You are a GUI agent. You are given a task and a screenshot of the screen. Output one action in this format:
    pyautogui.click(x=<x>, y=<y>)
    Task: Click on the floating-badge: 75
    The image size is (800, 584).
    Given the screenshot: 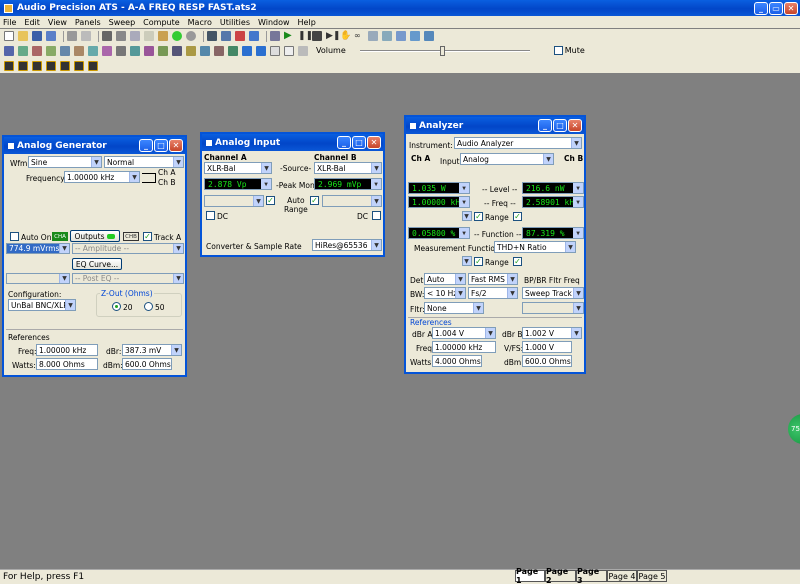 What is the action you would take?
    pyautogui.click(x=794, y=429)
    